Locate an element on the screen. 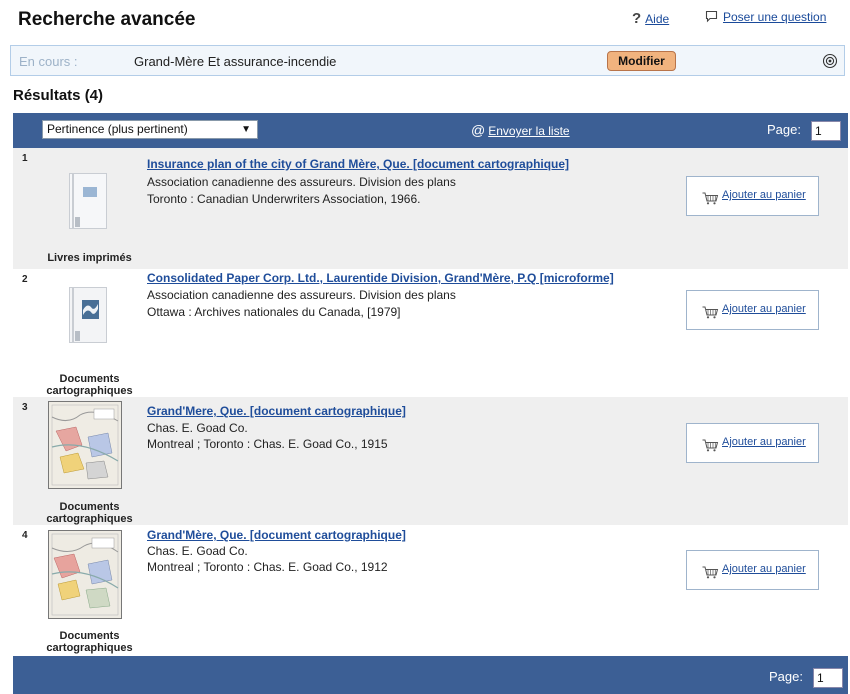  results-title: Résultats (4) is located at coordinates (58, 95).